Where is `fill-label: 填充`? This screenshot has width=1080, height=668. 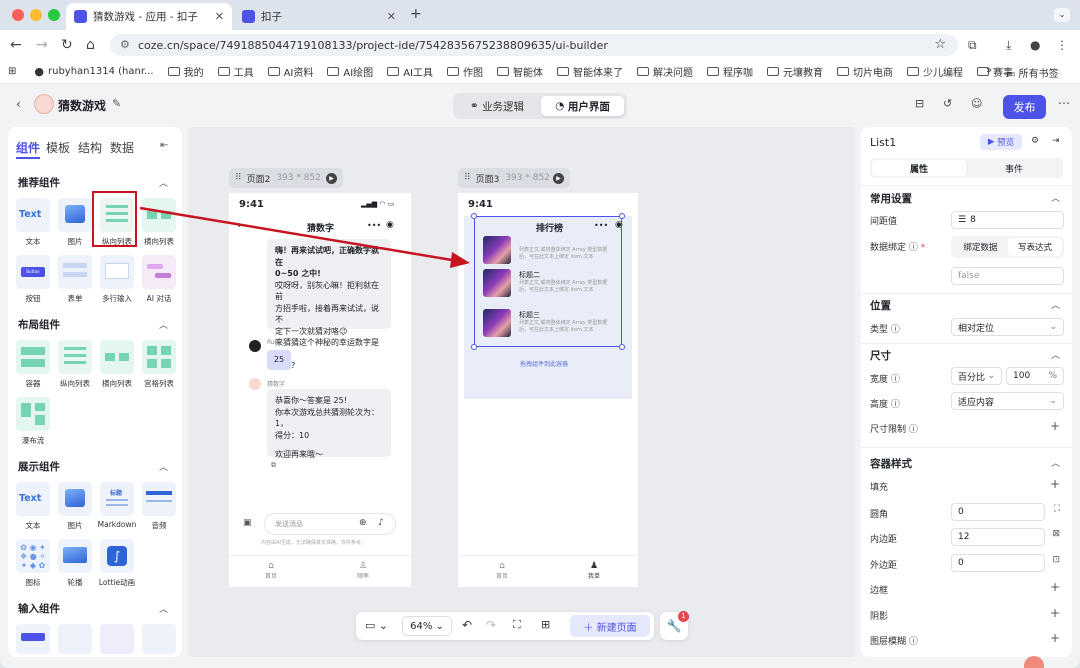 fill-label: 填充 is located at coordinates (879, 488).